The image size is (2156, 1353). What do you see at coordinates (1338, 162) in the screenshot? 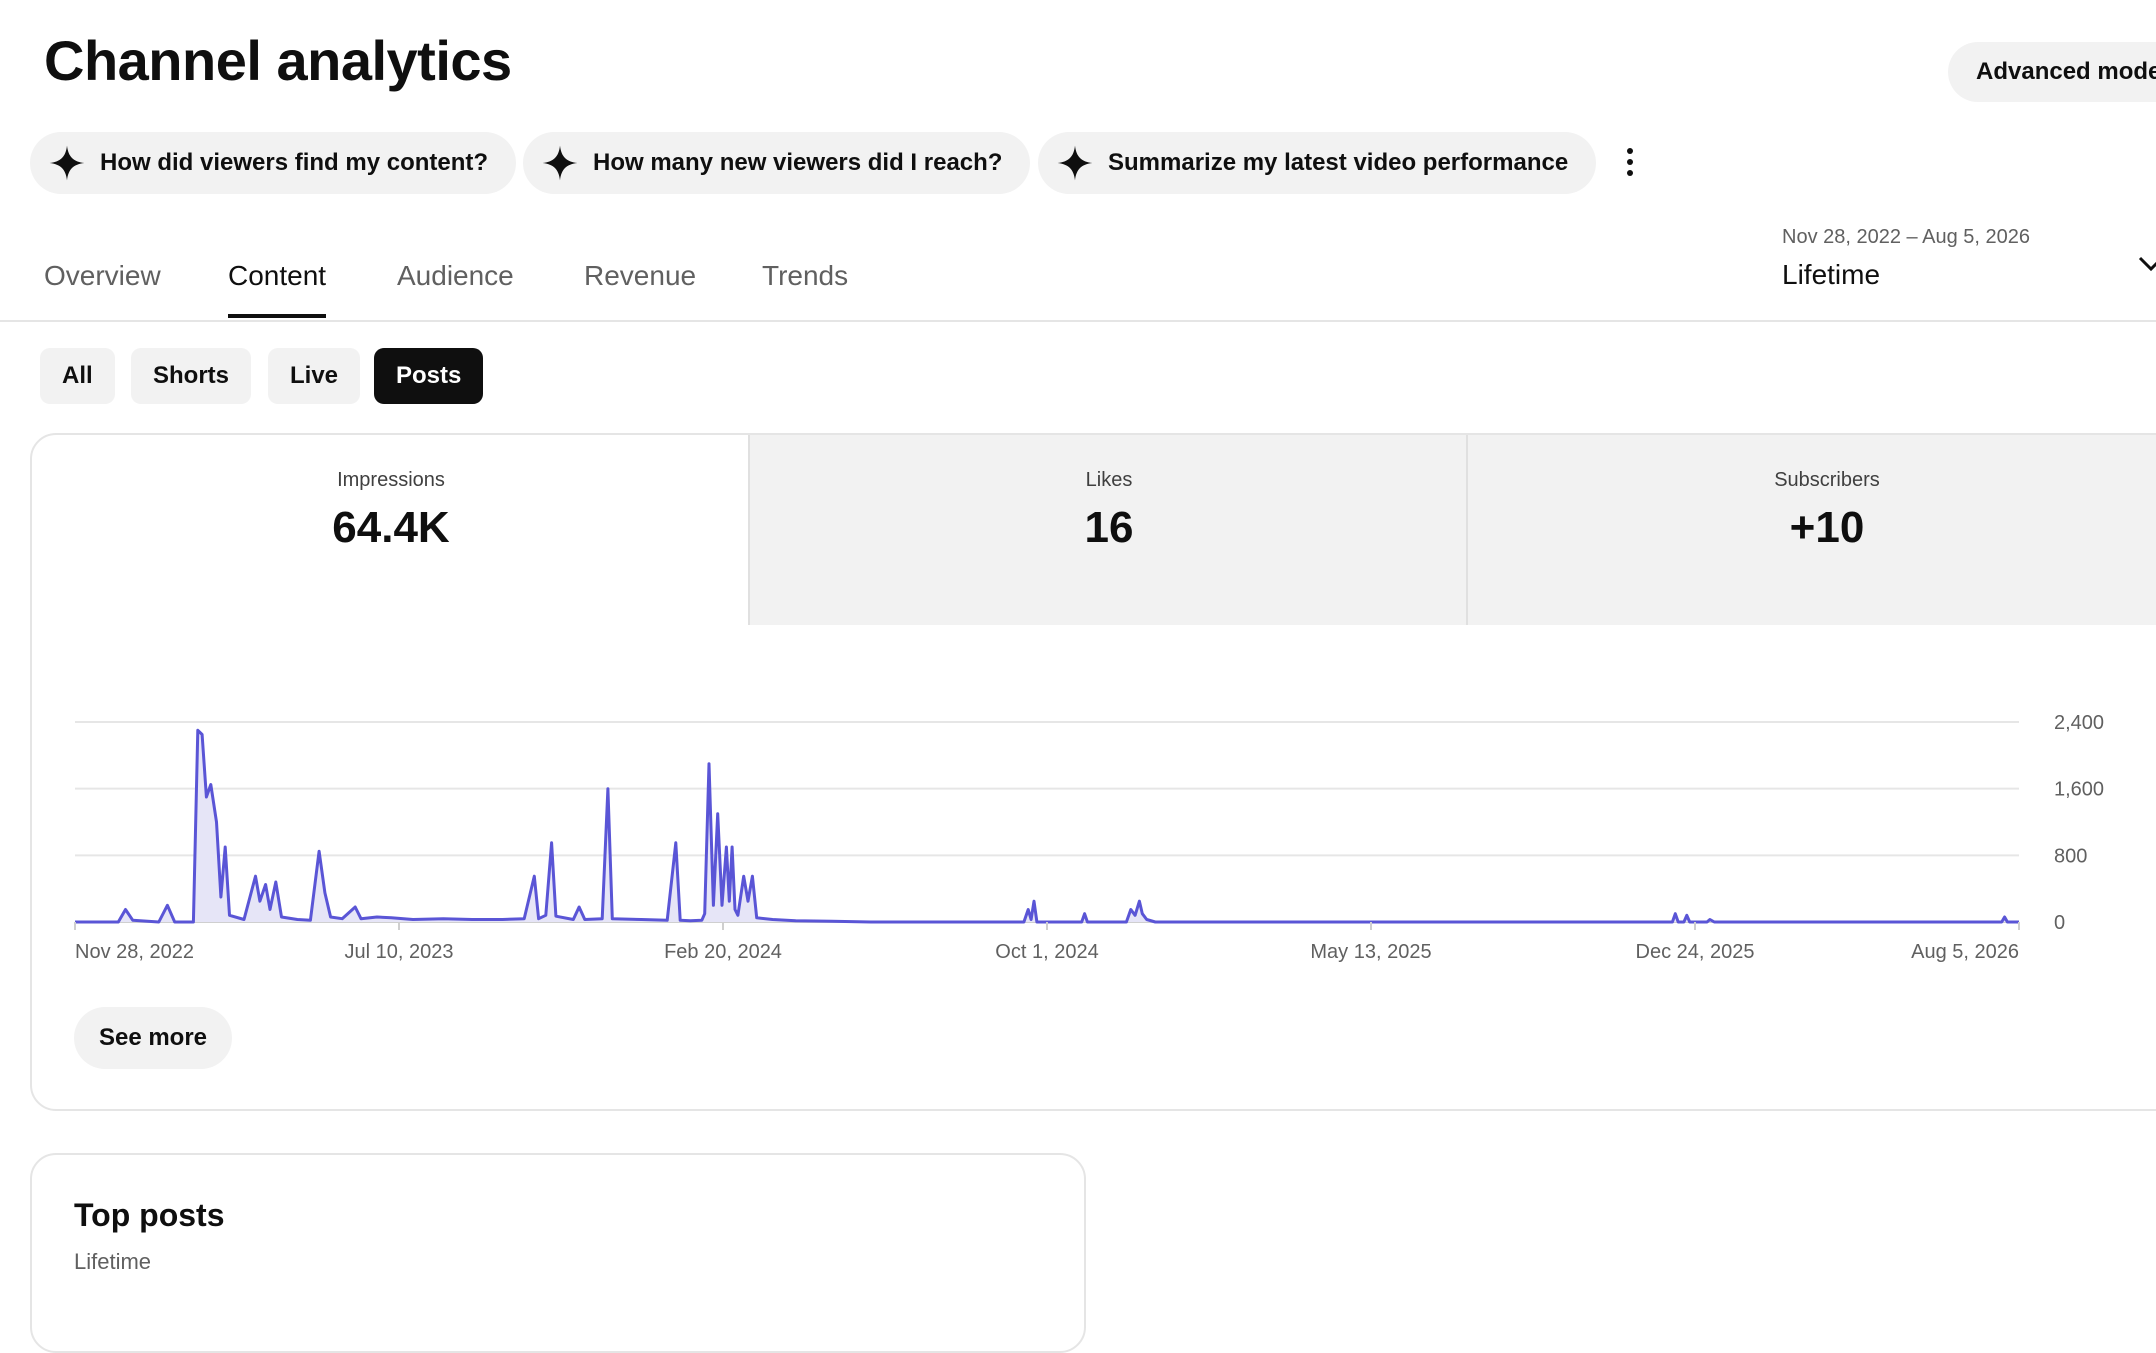
I see `suggestion-chip-label: Summarize my latest video performance` at bounding box center [1338, 162].